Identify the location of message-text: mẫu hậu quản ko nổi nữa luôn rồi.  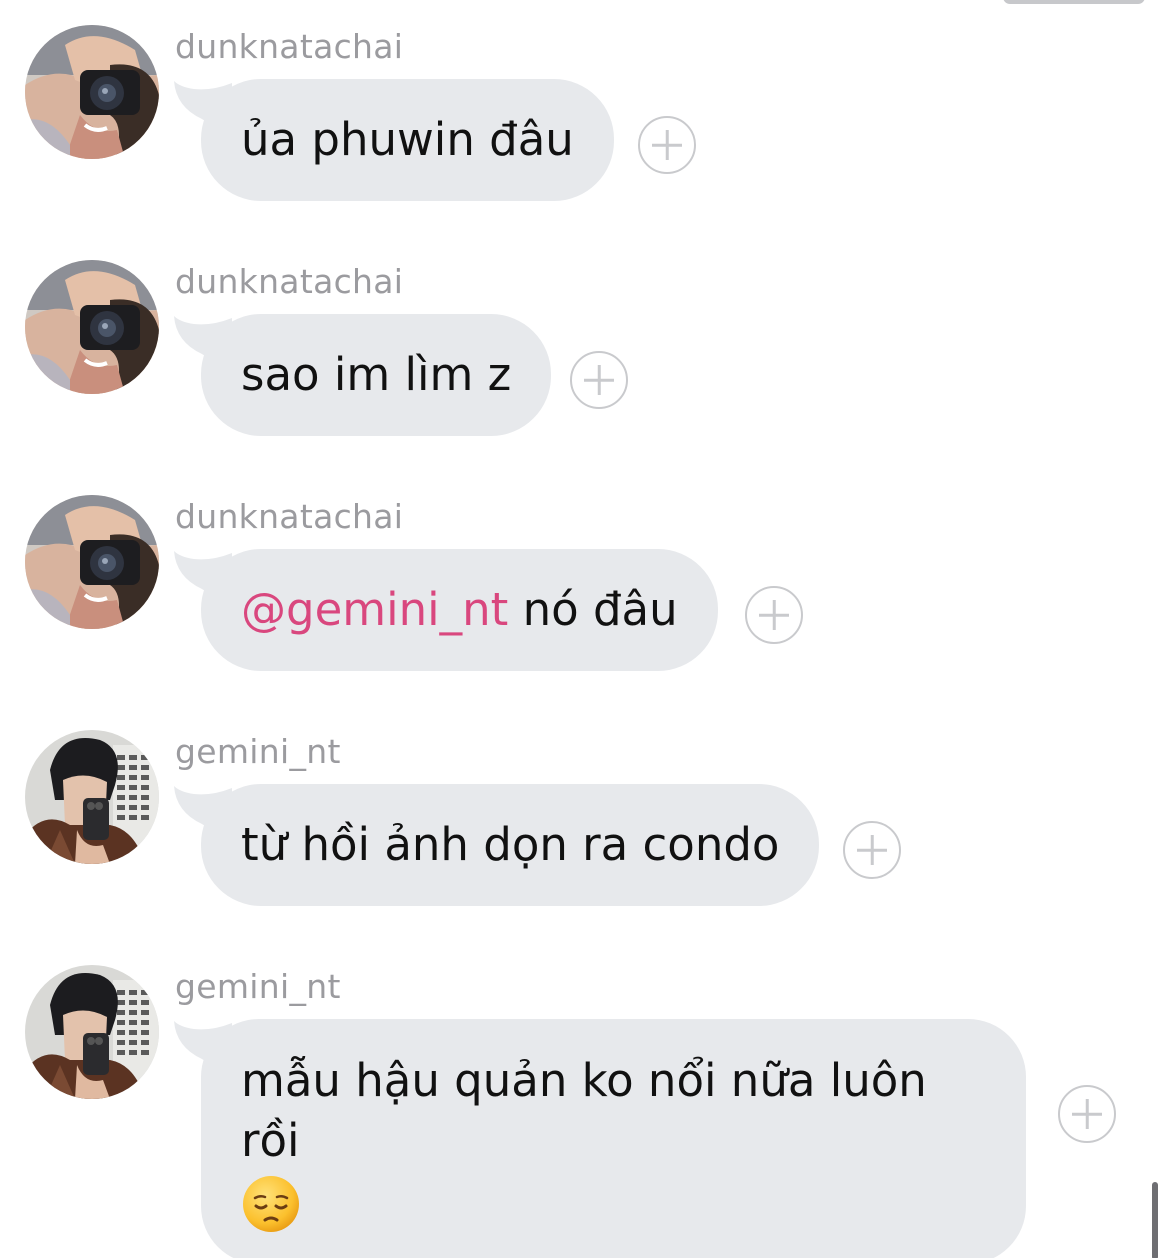
(584, 1110).